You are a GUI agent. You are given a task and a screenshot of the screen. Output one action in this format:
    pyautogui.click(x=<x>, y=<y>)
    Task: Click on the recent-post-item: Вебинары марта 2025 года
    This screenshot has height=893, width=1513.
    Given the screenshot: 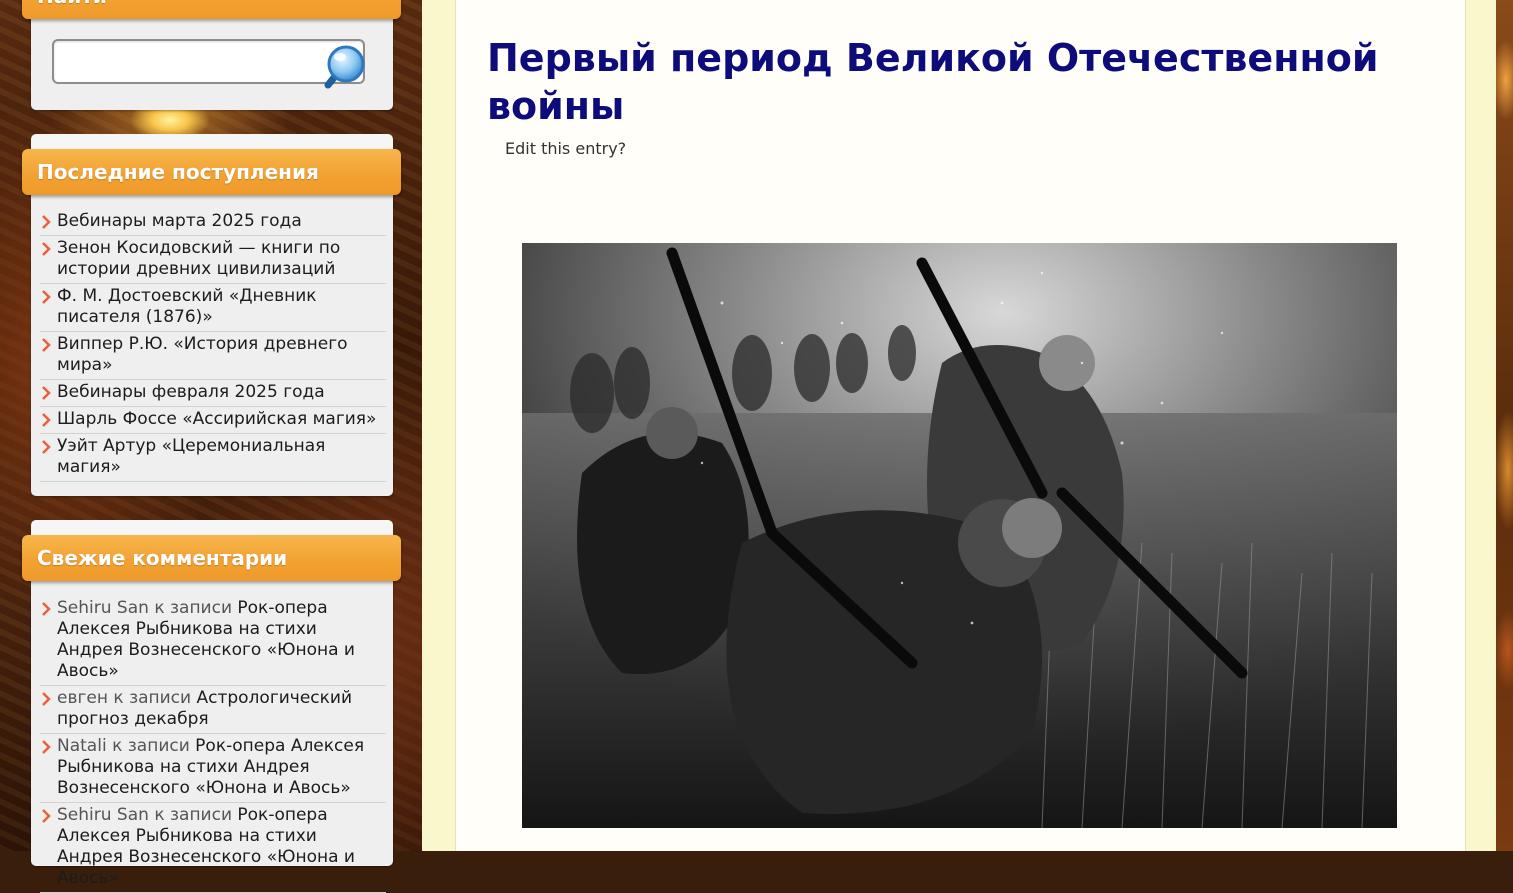 What is the action you would take?
    pyautogui.click(x=213, y=222)
    